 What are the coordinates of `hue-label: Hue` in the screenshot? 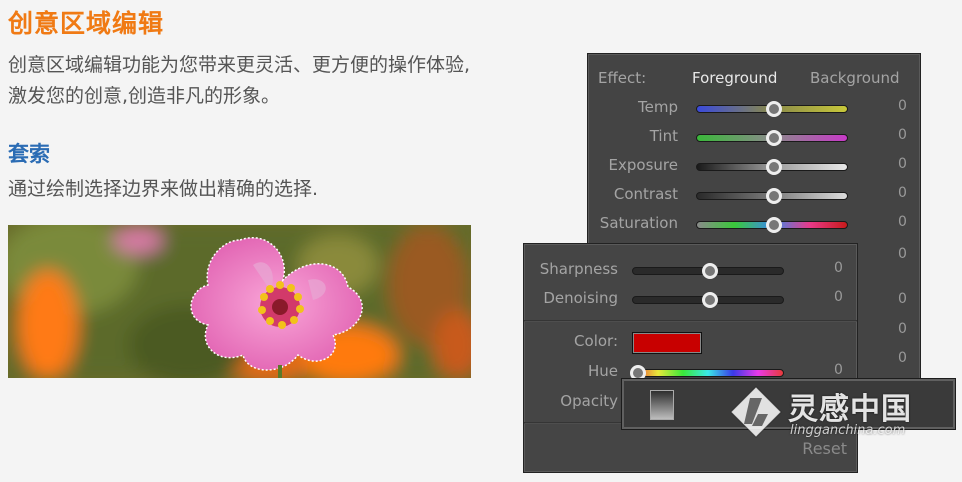 It's located at (602, 371).